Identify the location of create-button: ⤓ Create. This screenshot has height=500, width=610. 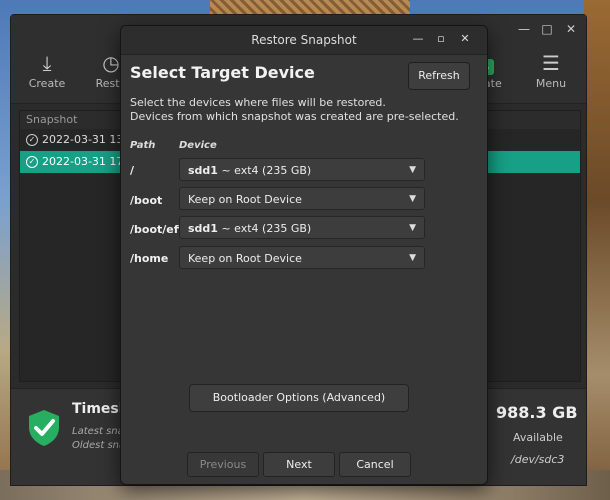
(47, 70).